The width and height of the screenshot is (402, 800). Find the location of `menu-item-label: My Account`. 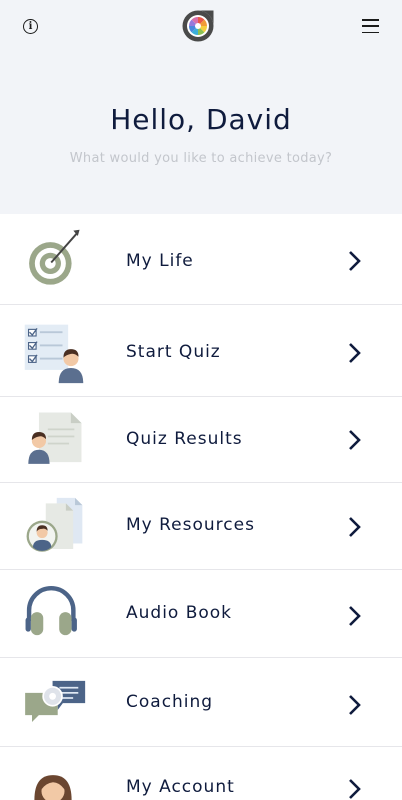

menu-item-label: My Account is located at coordinates (180, 787).